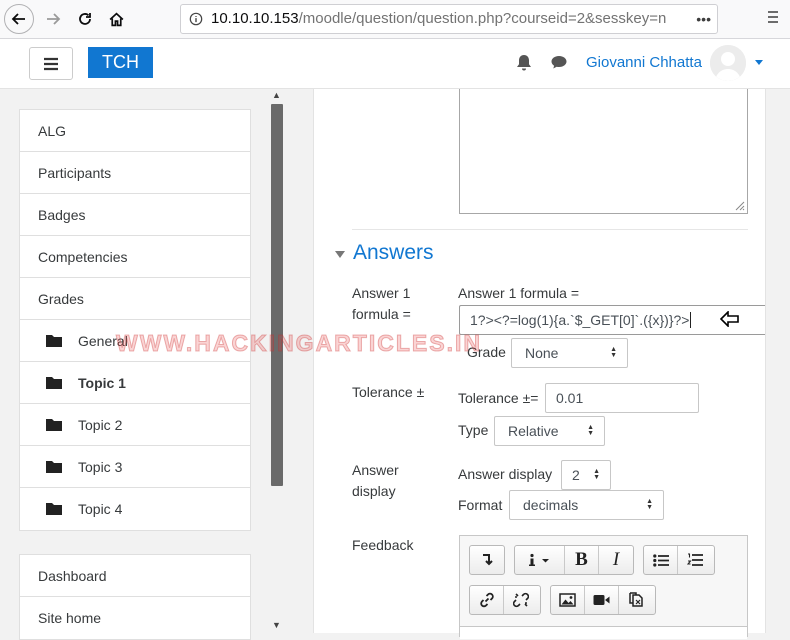 The height and width of the screenshot is (640, 790). Describe the element at coordinates (277, 295) in the screenshot. I see `scrollbar-thumb` at that location.